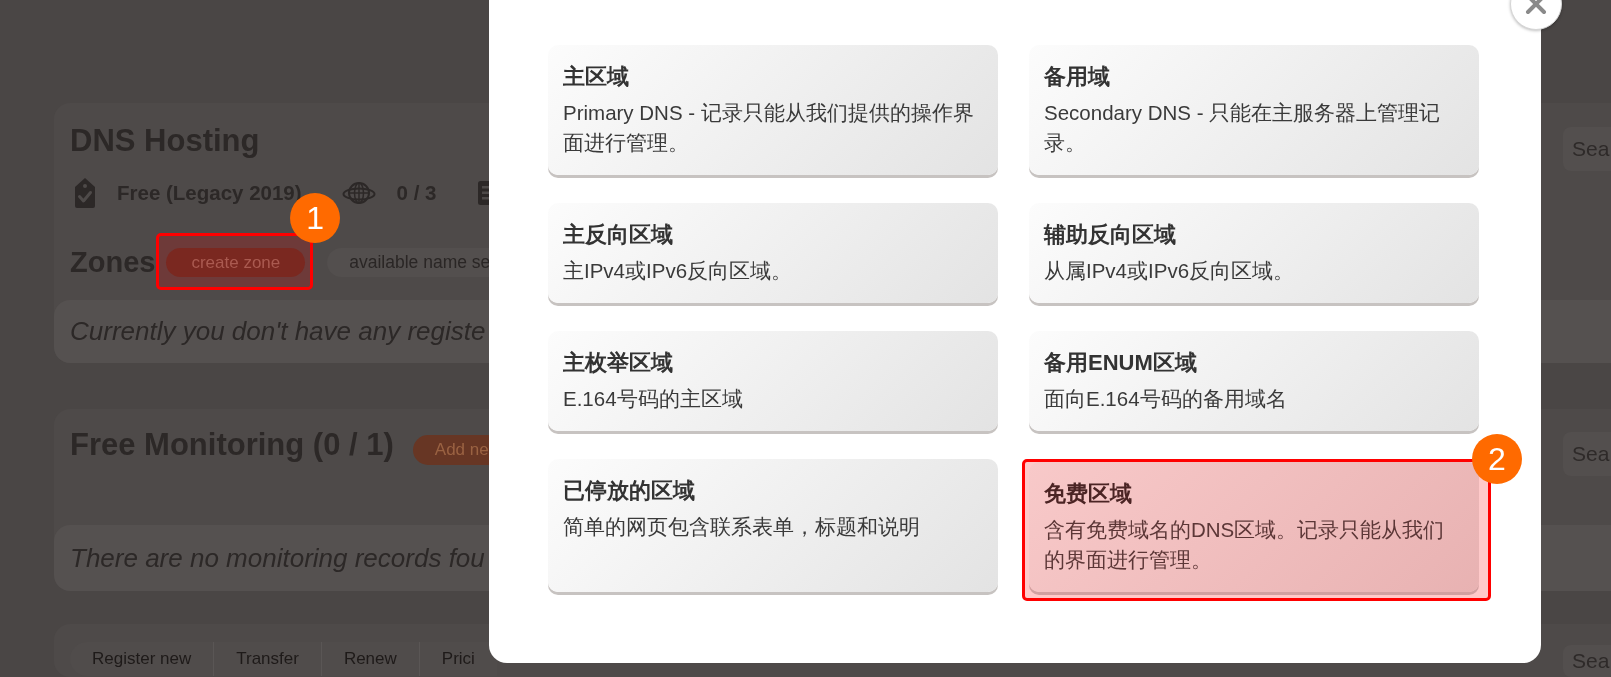 Image resolution: width=1611 pixels, height=677 pixels. I want to click on option-description: 含有免费域名的DNS区域。记录只能从我们的界面进行管理。, so click(1245, 545).